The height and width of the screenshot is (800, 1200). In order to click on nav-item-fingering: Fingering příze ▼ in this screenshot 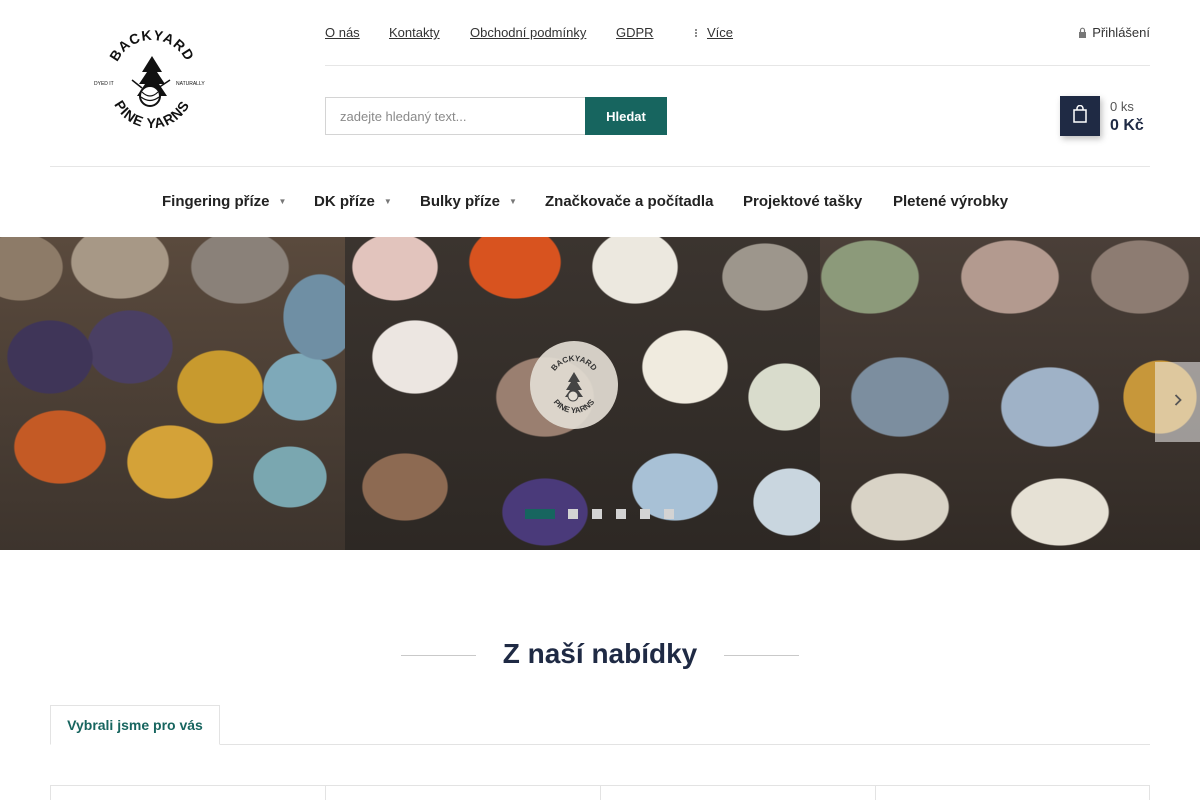, I will do `click(224, 201)`.